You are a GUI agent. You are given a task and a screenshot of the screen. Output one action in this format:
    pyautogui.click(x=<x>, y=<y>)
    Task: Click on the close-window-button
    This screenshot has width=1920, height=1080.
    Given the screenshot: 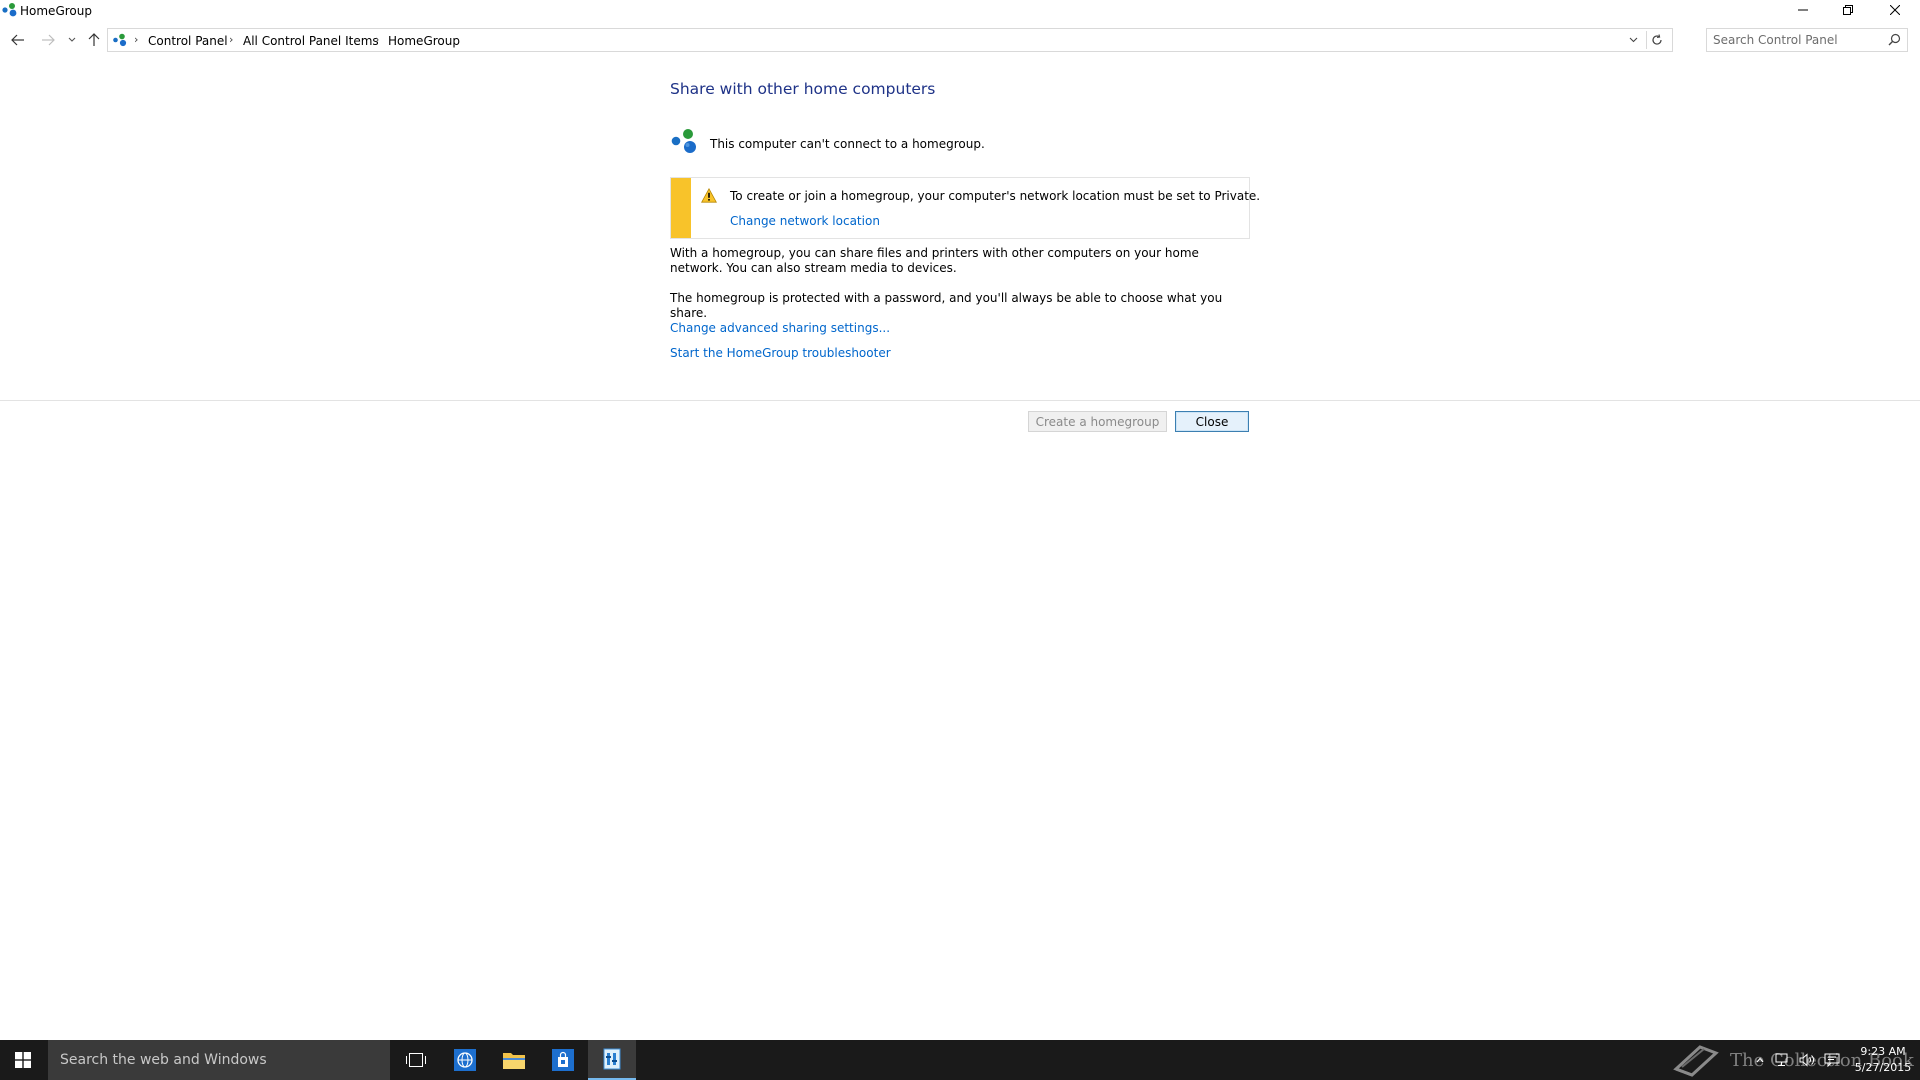 What is the action you would take?
    pyautogui.click(x=1895, y=10)
    